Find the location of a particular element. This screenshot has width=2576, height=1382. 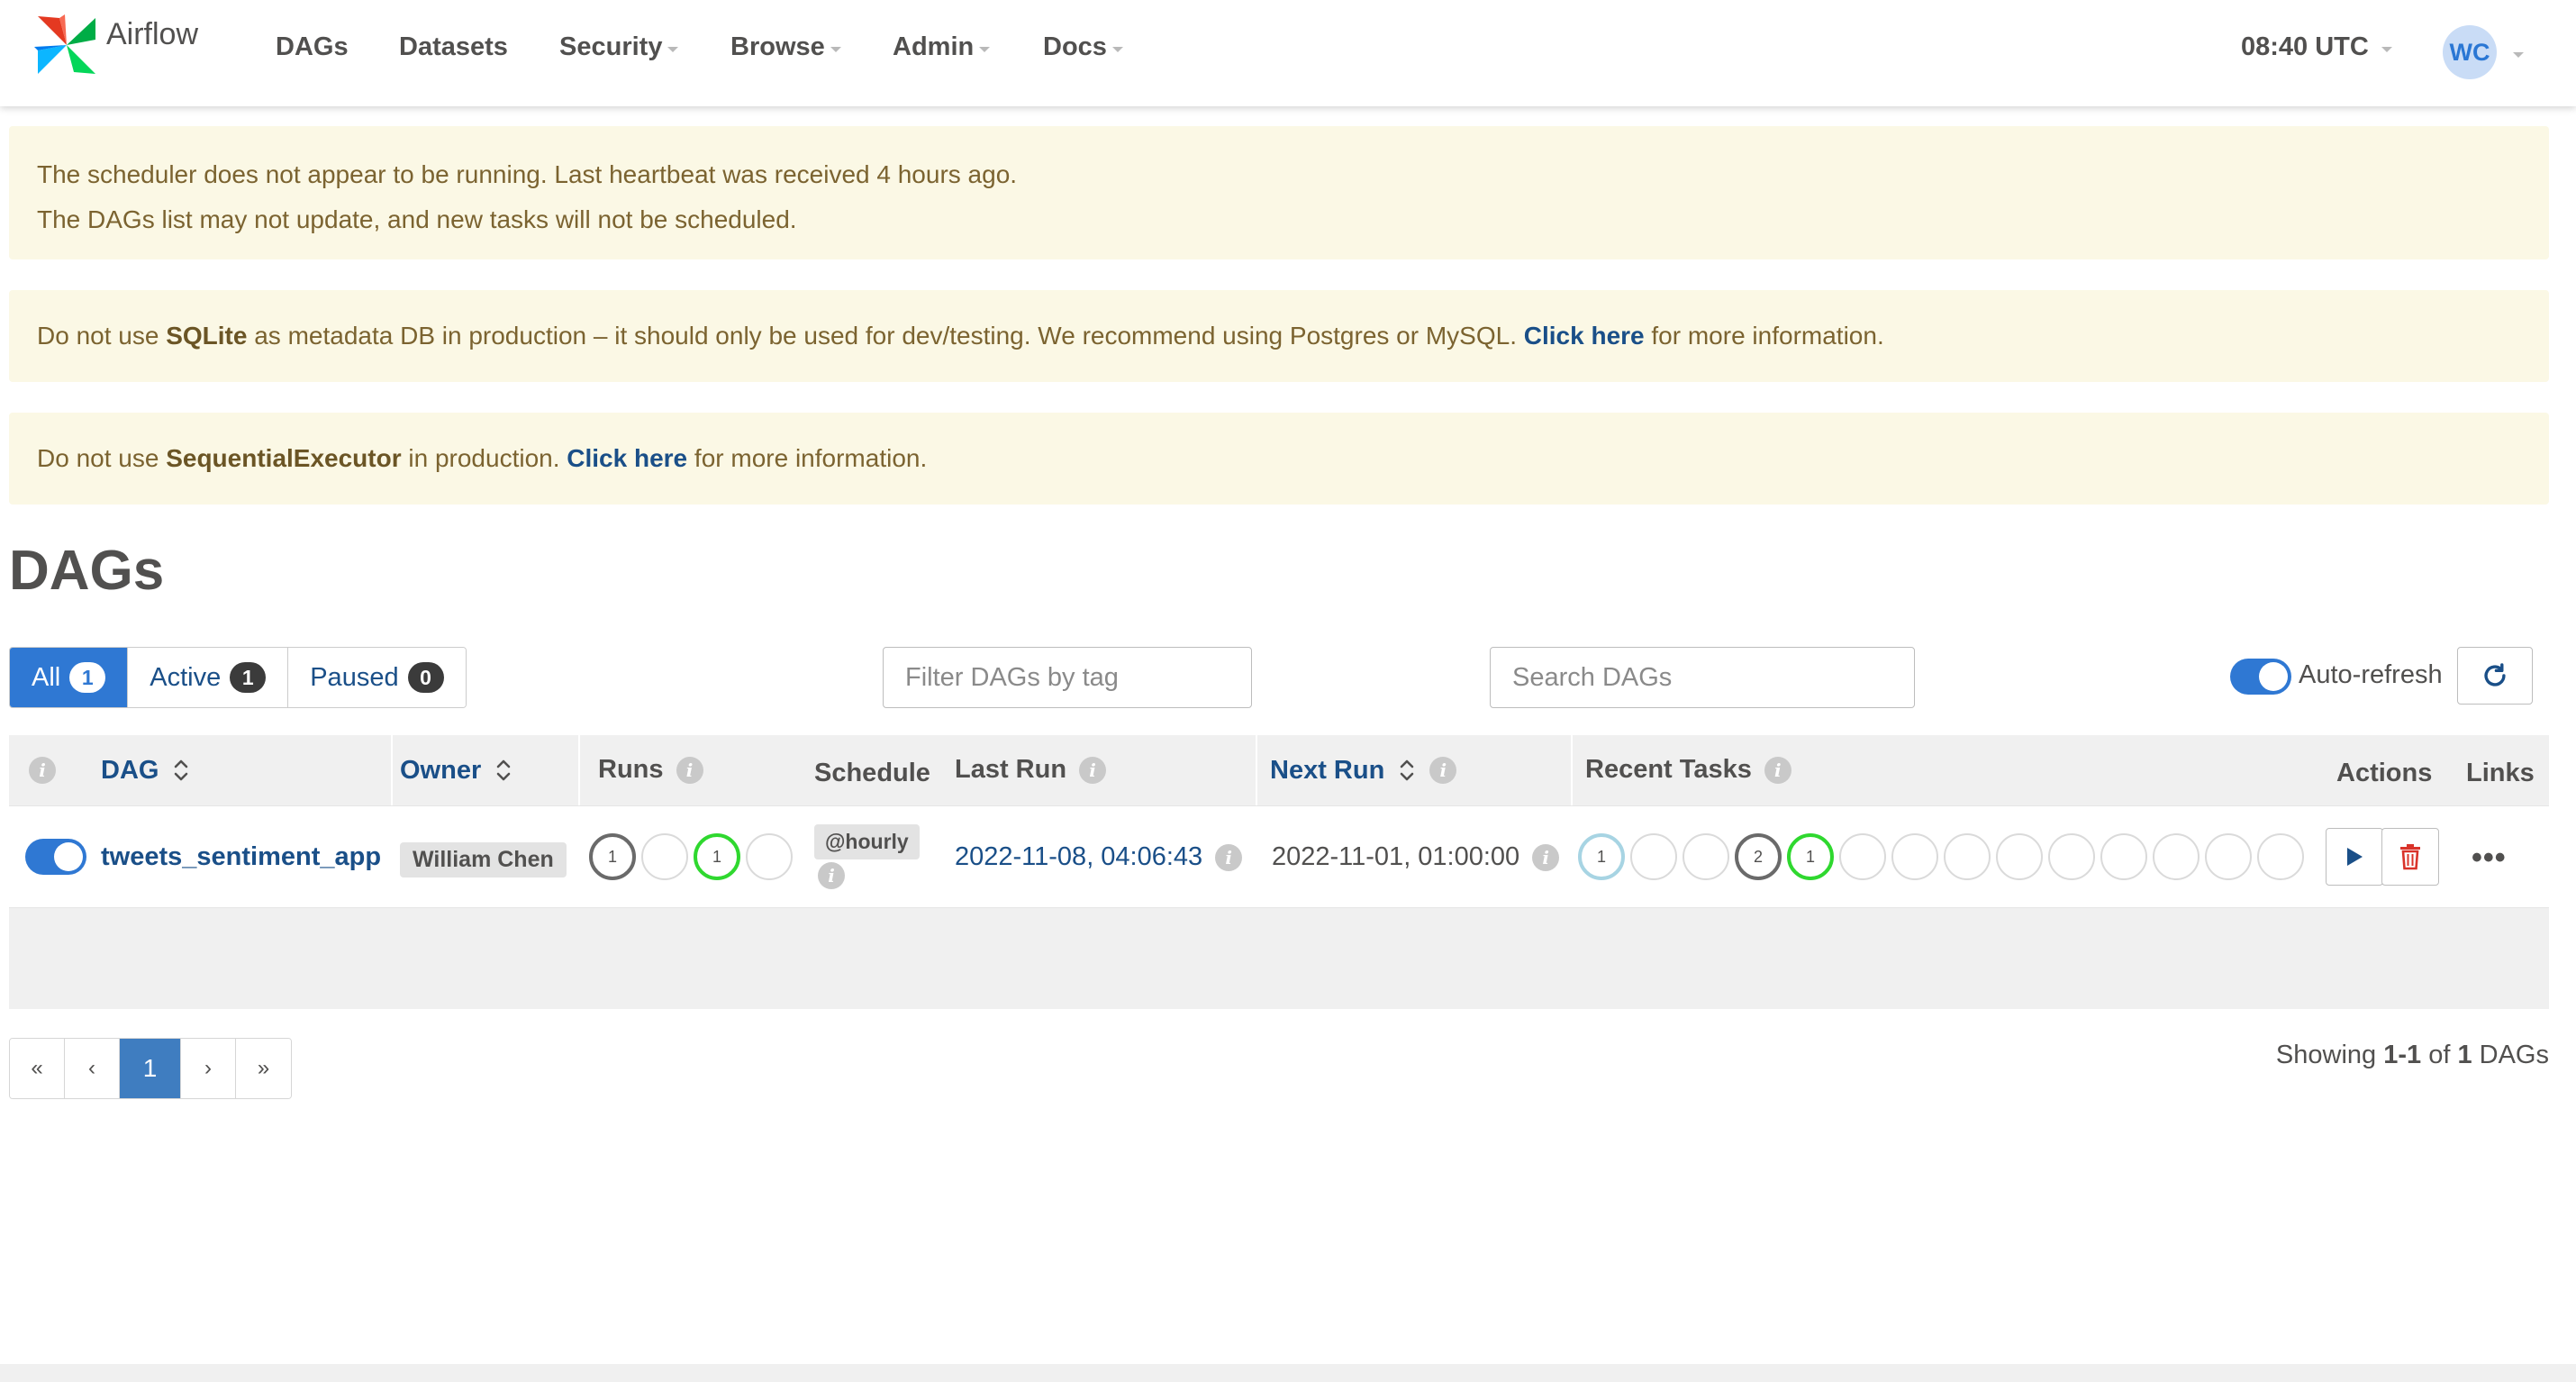

col-dag: DAG is located at coordinates (146, 770).